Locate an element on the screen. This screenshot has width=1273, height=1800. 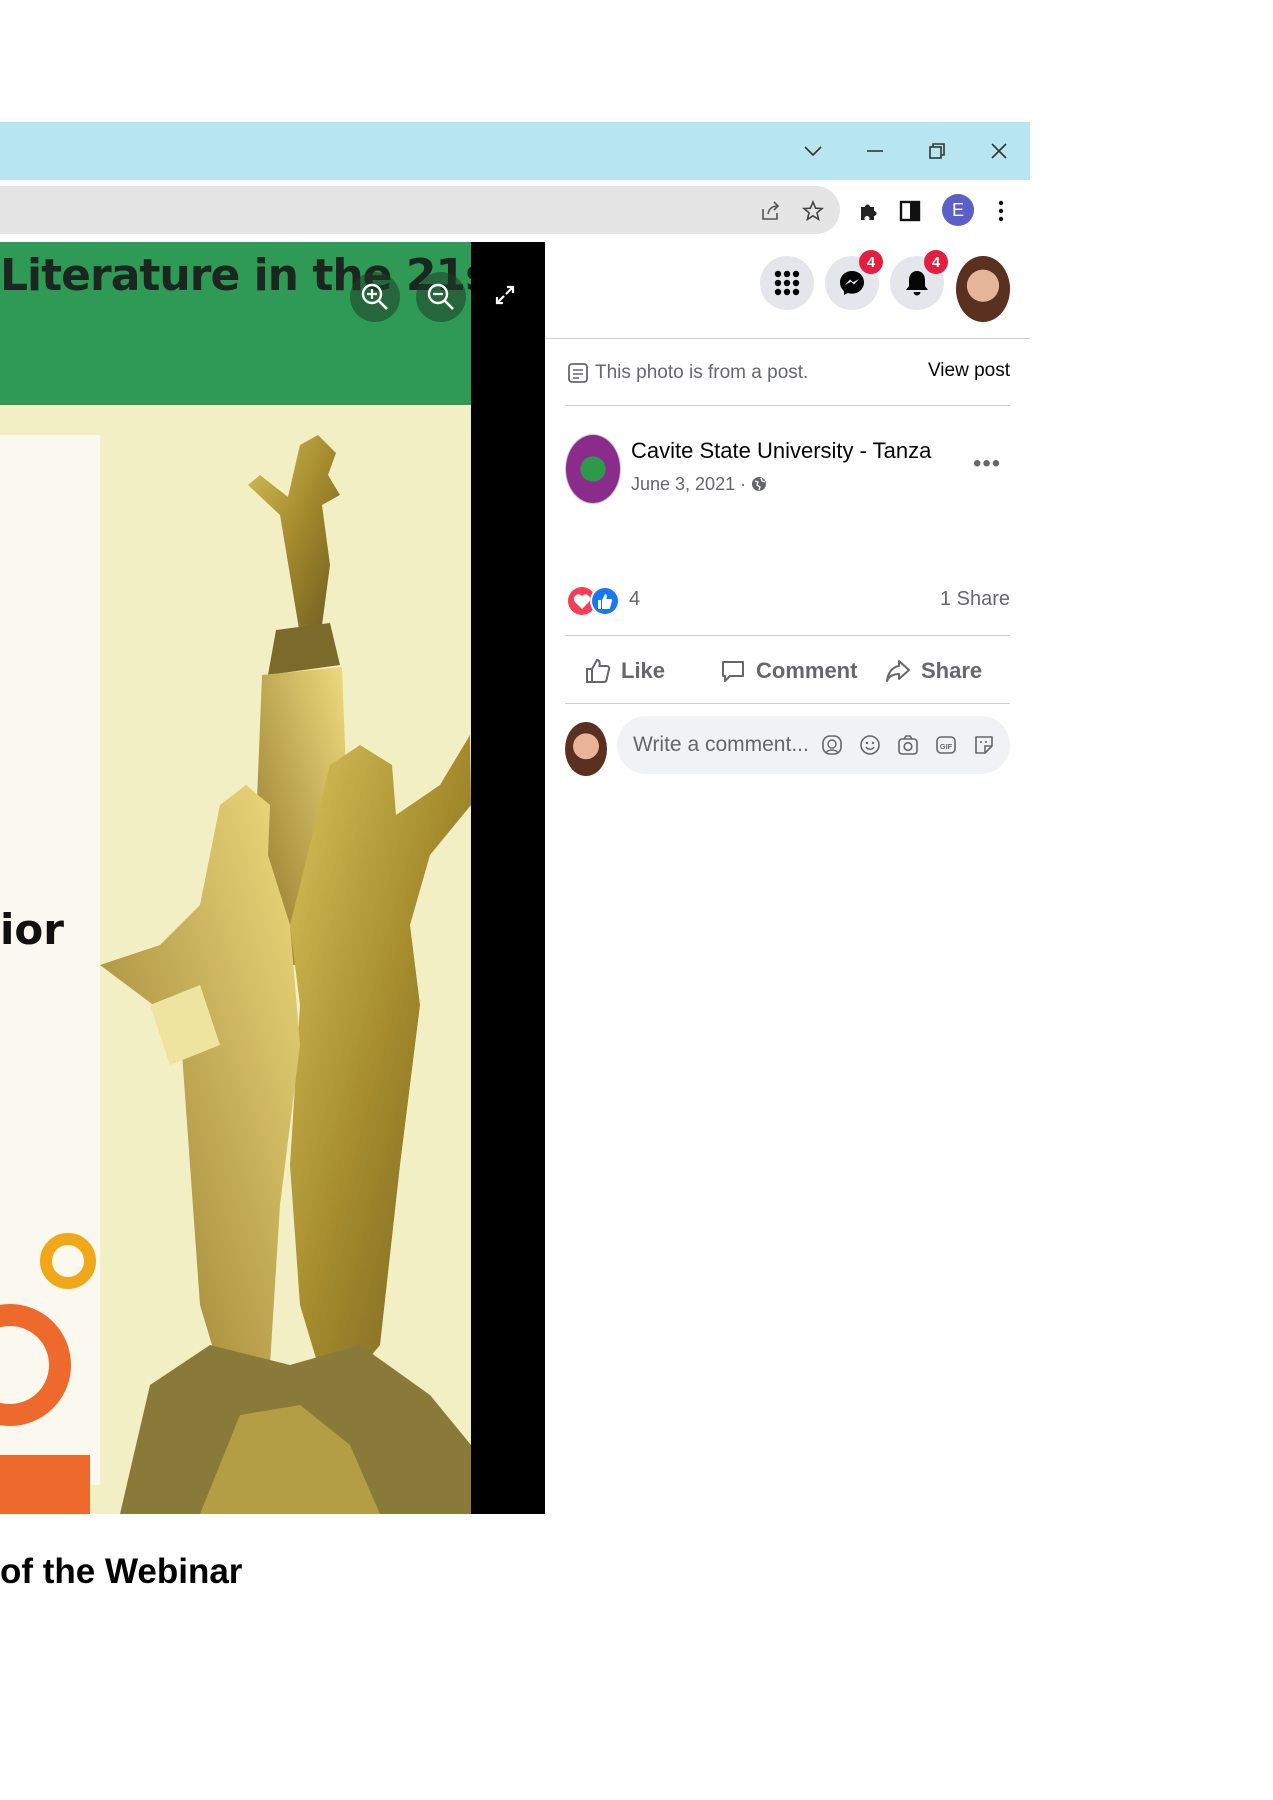
like-button: Like is located at coordinates (625, 671).